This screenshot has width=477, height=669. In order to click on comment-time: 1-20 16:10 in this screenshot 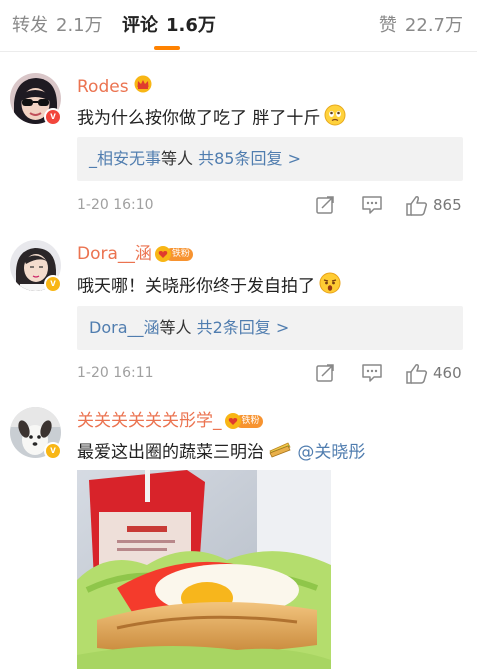, I will do `click(115, 205)`.